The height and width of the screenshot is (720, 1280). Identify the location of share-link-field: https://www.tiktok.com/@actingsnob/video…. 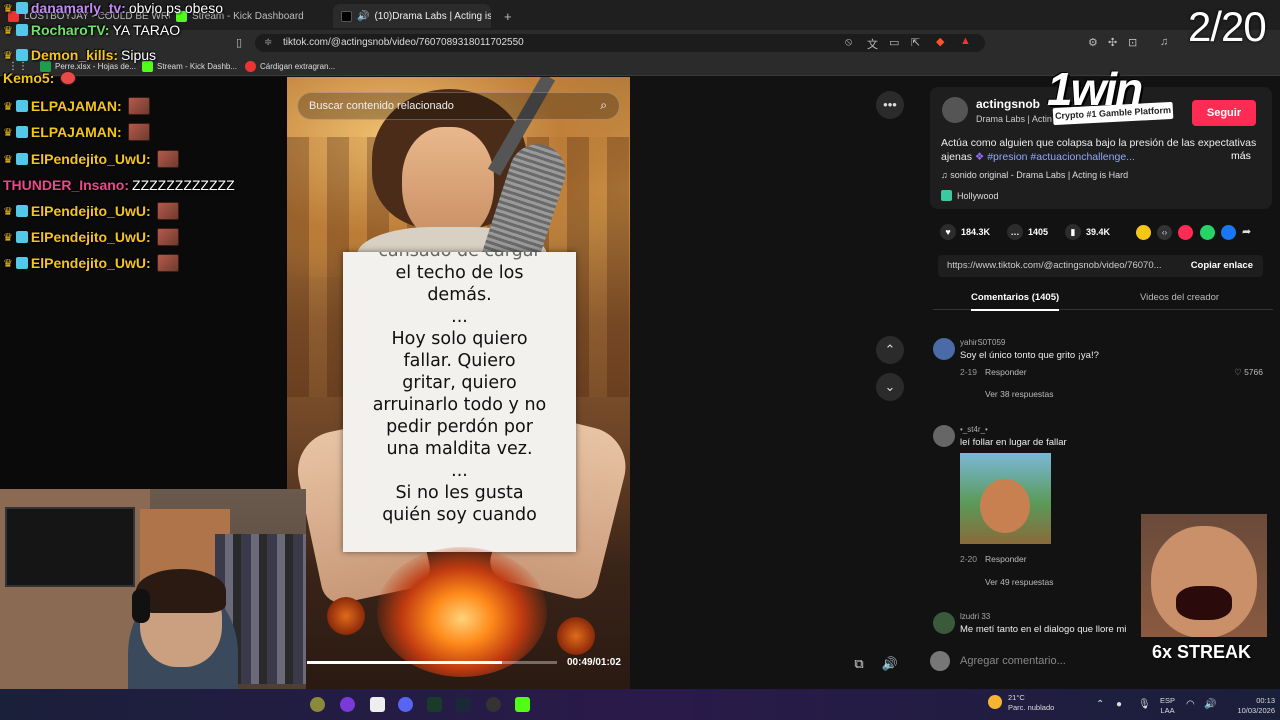
(1100, 266).